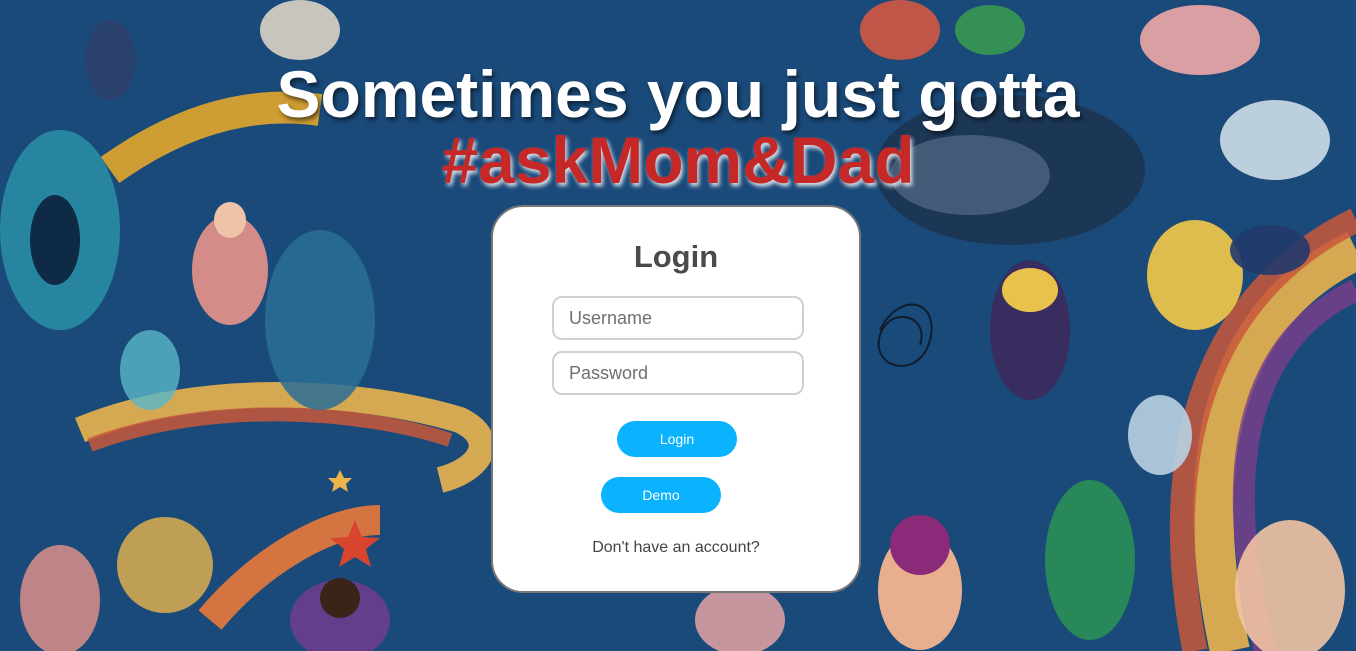  Describe the element at coordinates (676, 548) in the screenshot. I see `signup-link: Don't have an account?` at that location.